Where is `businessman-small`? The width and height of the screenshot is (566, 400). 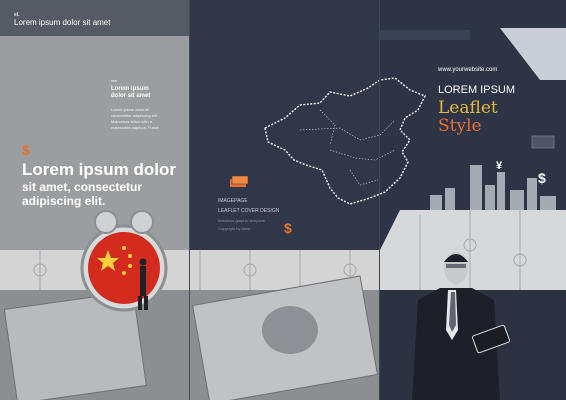 businessman-small is located at coordinates (143, 281).